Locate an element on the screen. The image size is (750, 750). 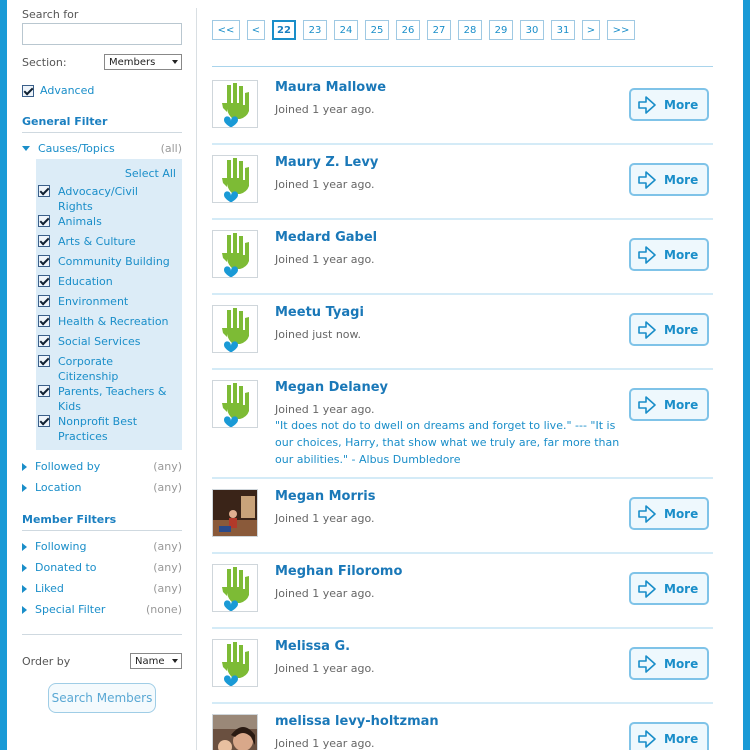
topic-item: Environment is located at coordinates (107, 304).